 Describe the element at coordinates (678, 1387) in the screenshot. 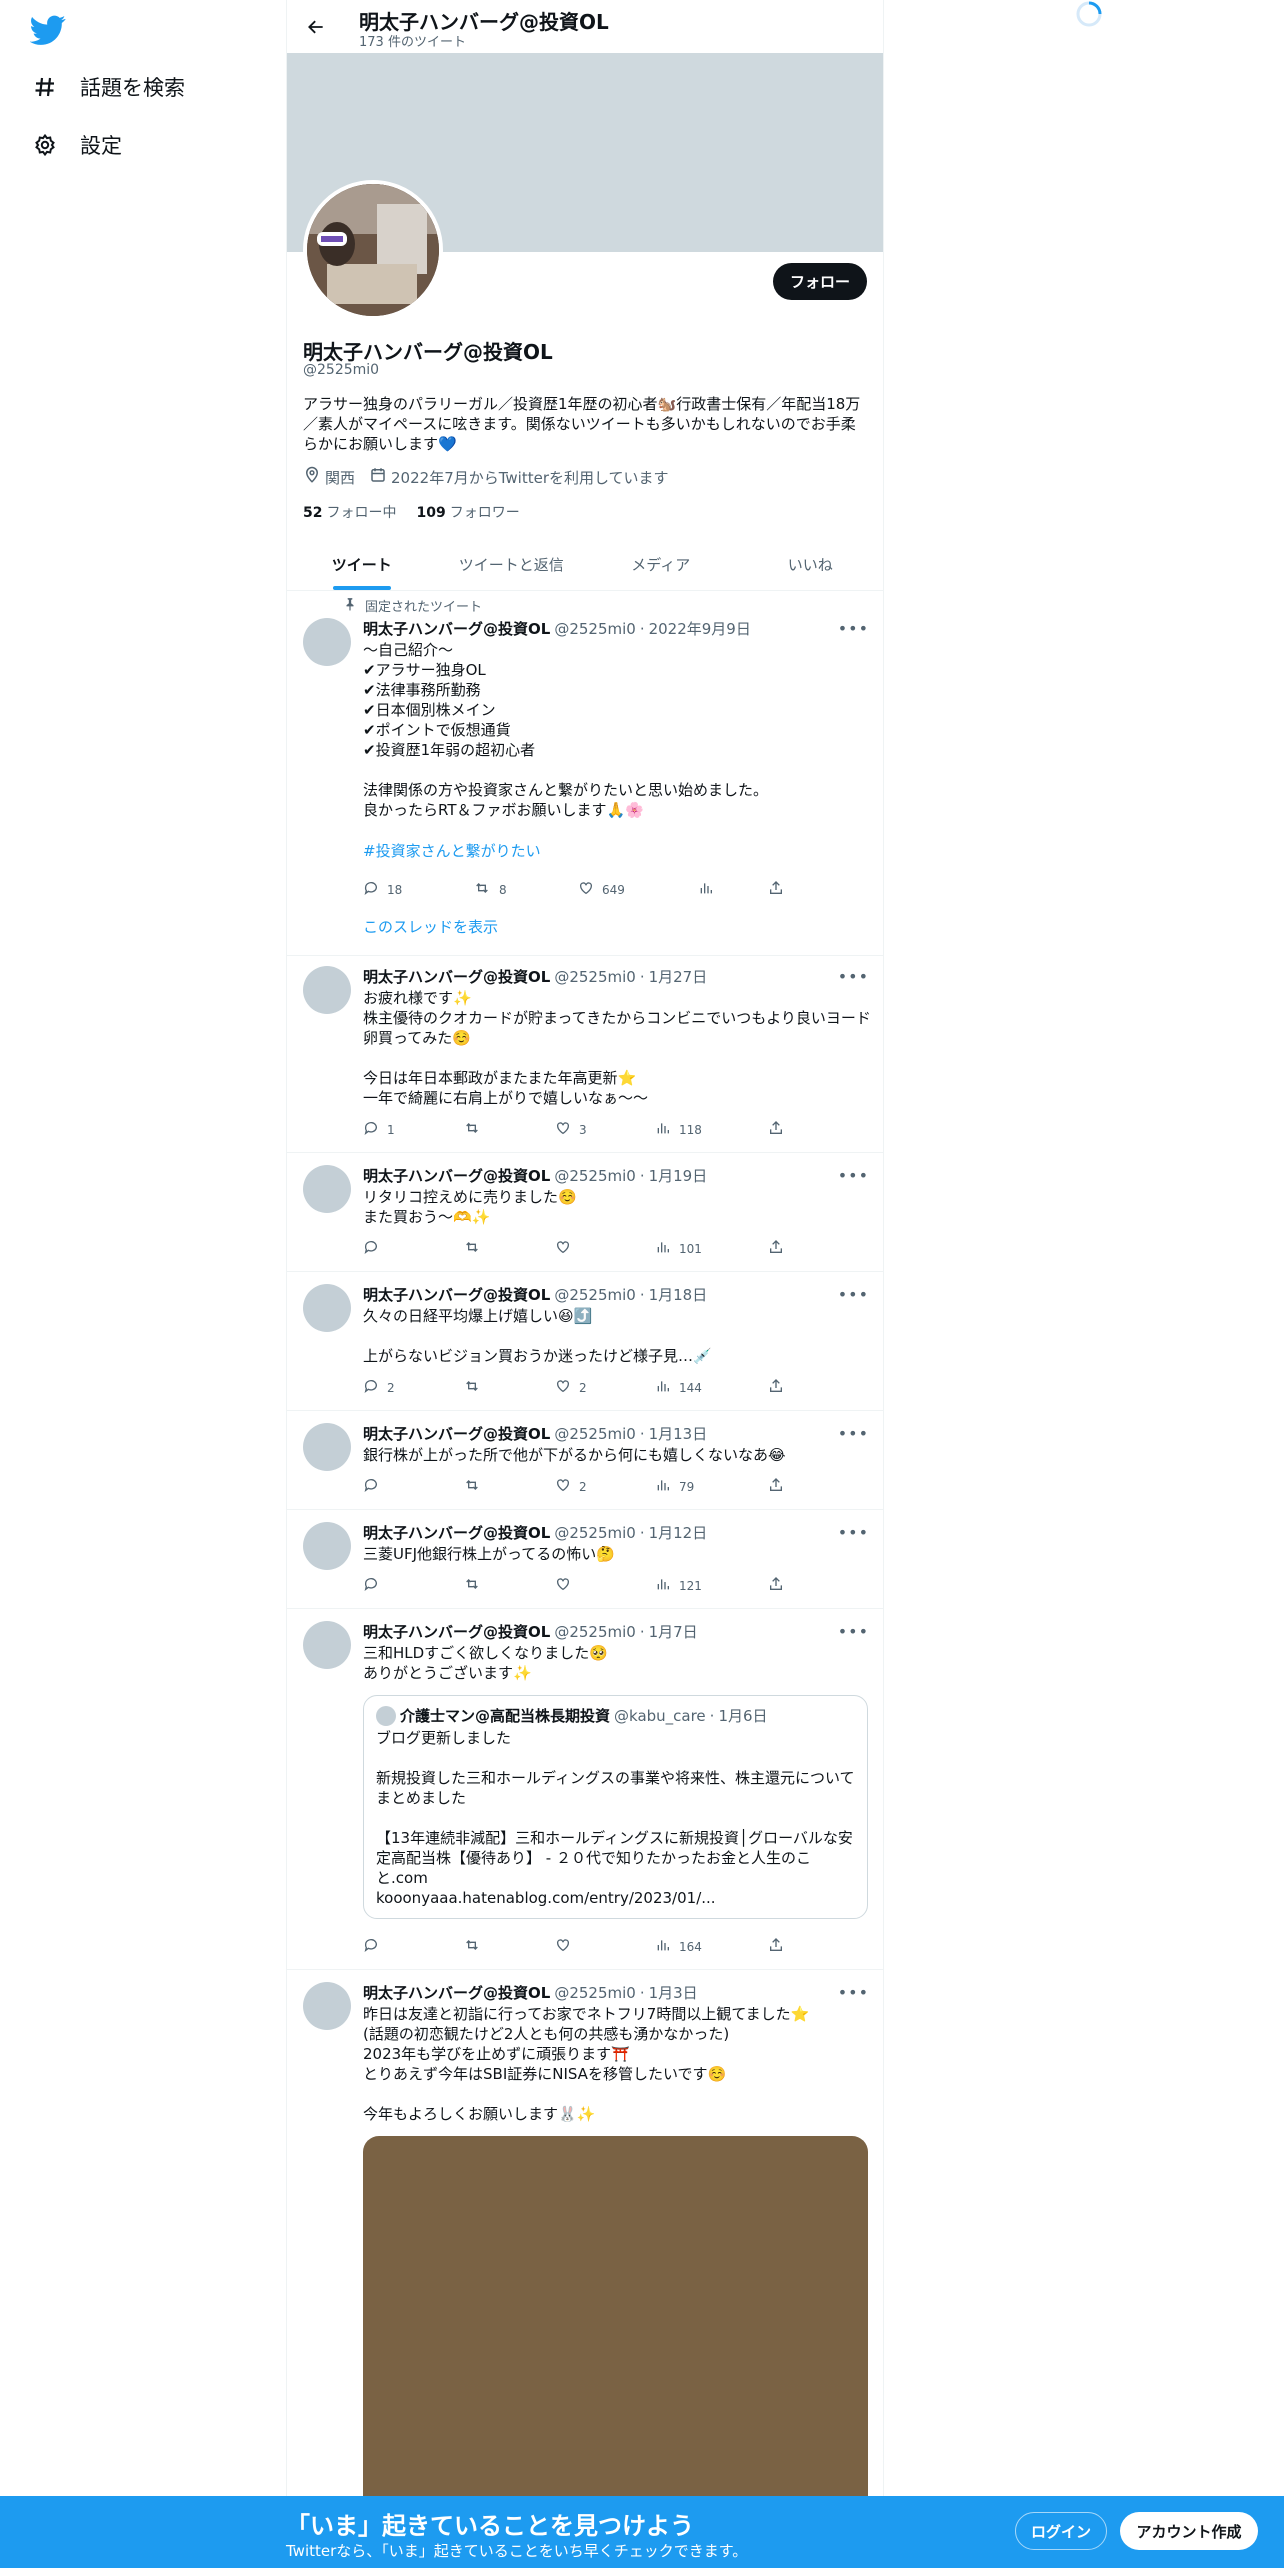

I see `views-button: 144` at that location.